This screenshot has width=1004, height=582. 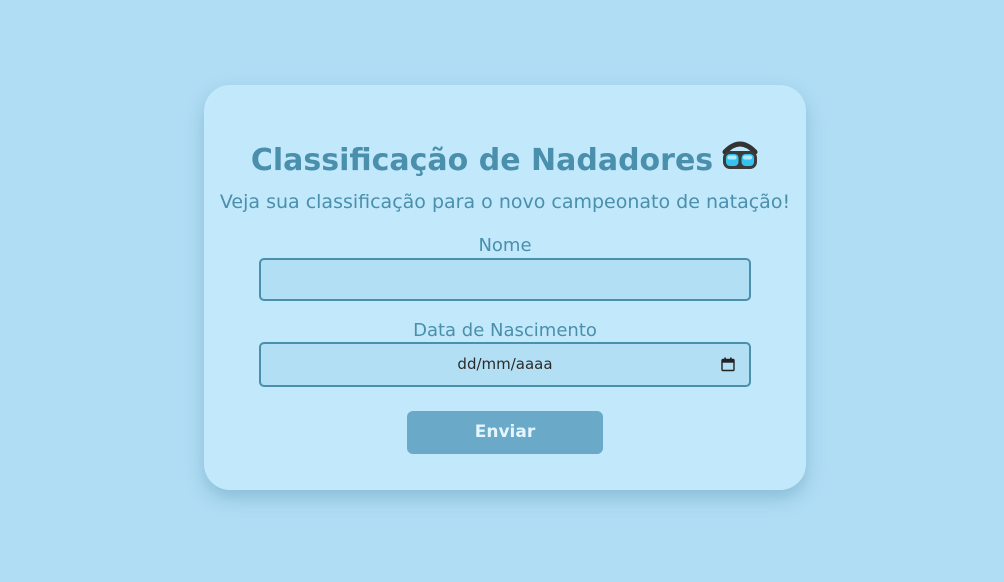 I want to click on title-text: Classificação de Nadadores, so click(x=482, y=160).